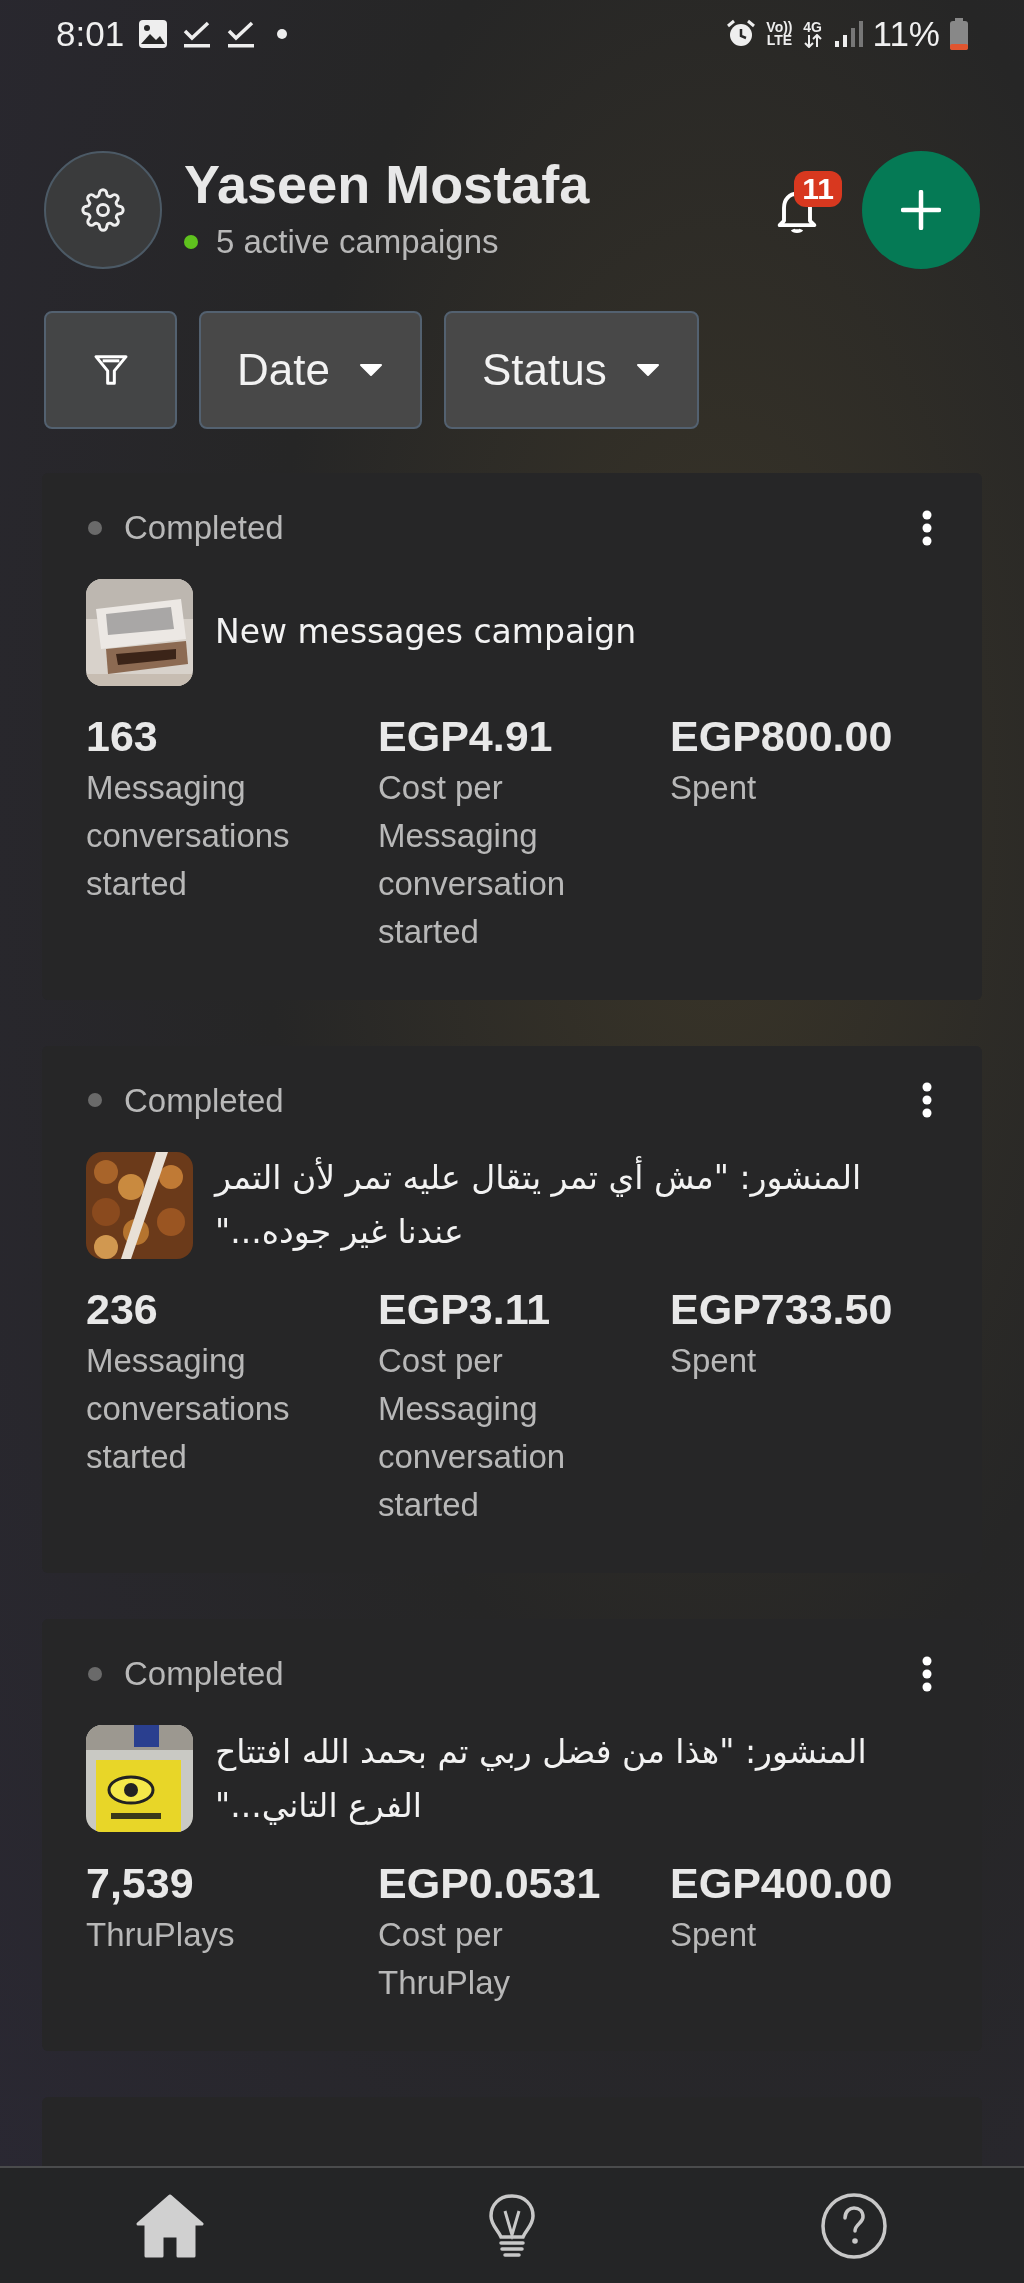 This screenshot has width=1024, height=2283. I want to click on metric-value: 236, so click(122, 1309).